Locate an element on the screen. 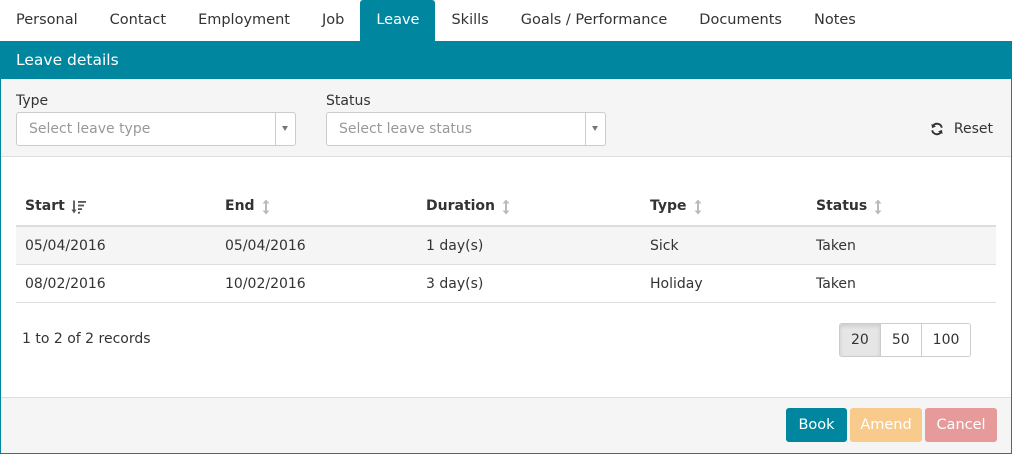  tab-personal: Personal is located at coordinates (47, 20).